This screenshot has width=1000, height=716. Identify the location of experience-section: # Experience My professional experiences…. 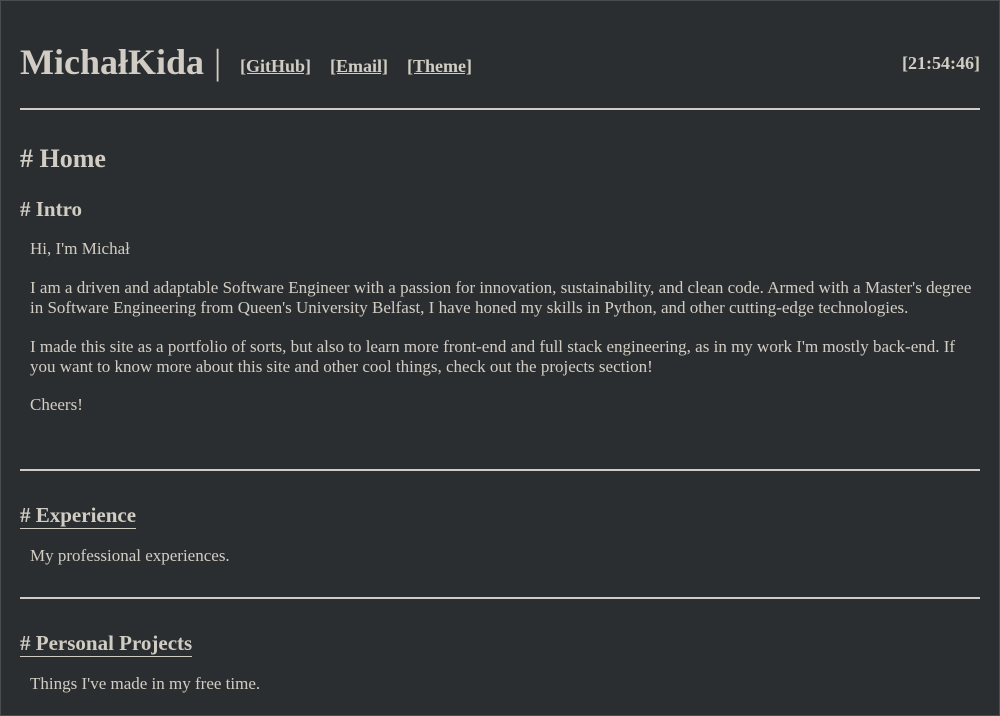
(500, 534).